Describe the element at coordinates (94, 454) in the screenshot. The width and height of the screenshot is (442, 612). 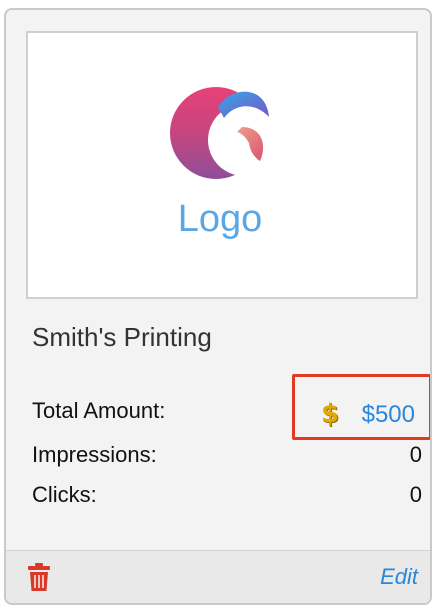
I see `impressions-label: Impressions:` at that location.